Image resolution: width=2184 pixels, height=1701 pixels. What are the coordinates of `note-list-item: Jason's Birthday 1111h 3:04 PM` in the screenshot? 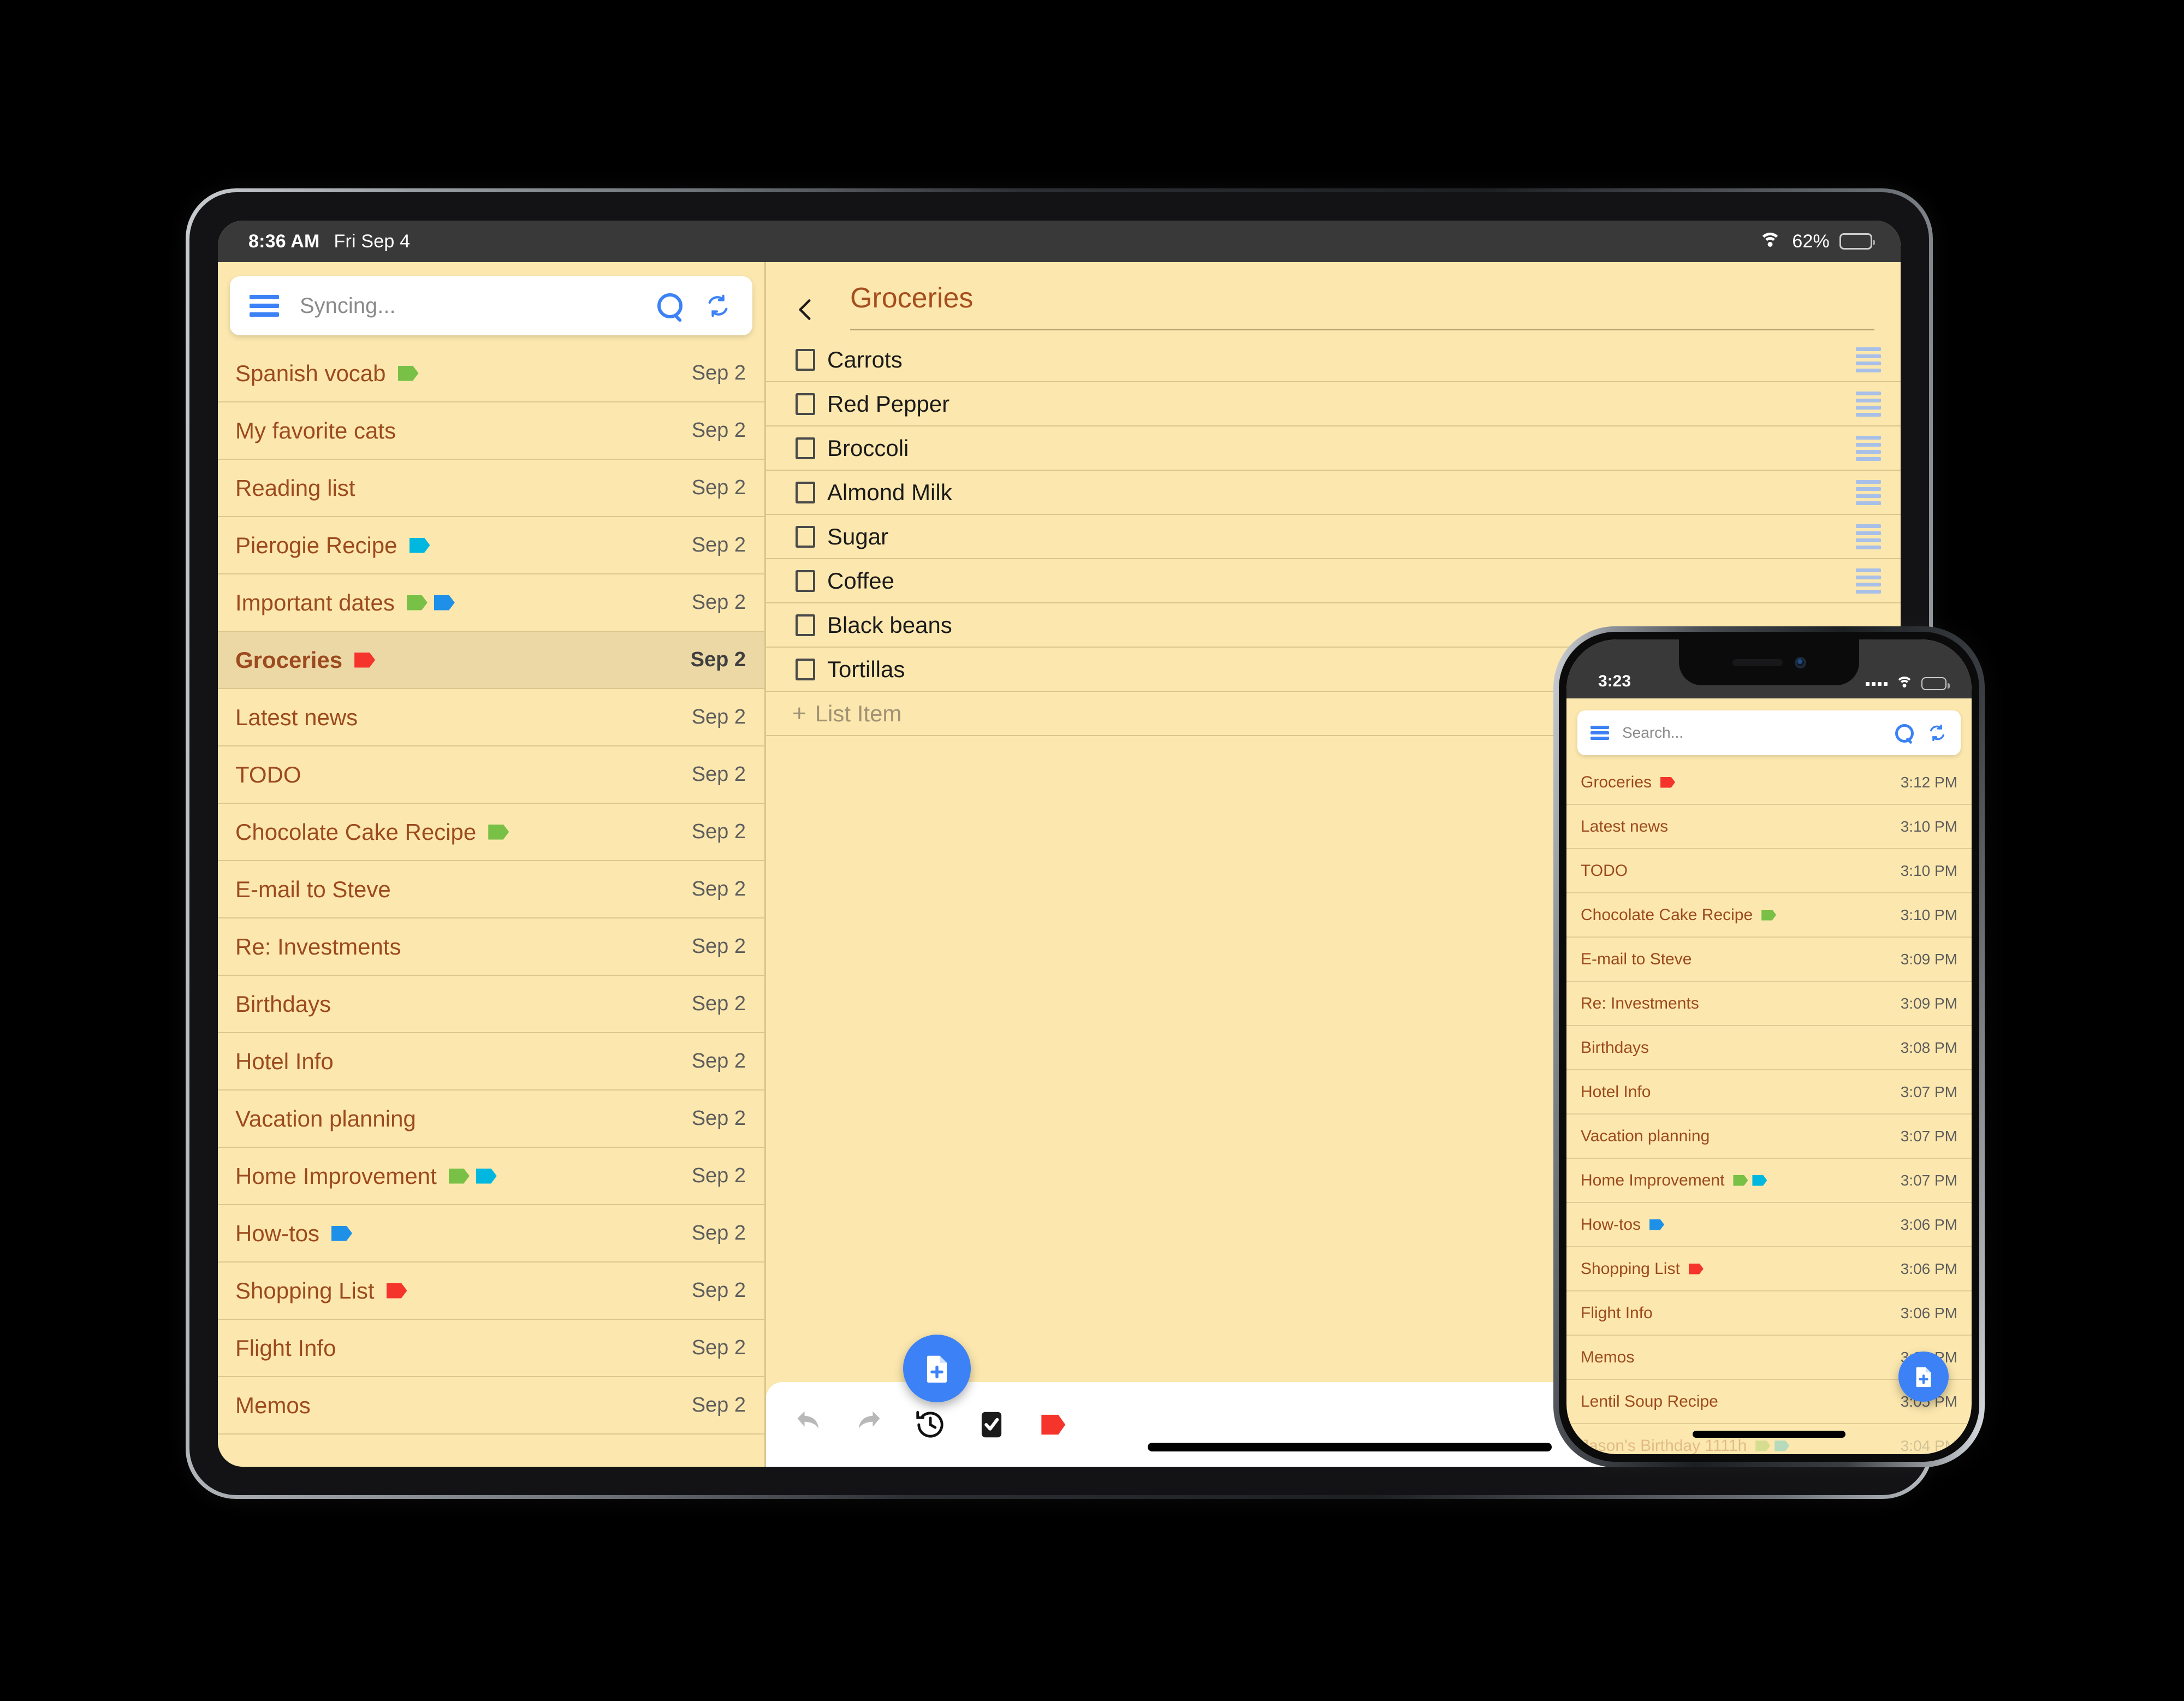 It's located at (1769, 1439).